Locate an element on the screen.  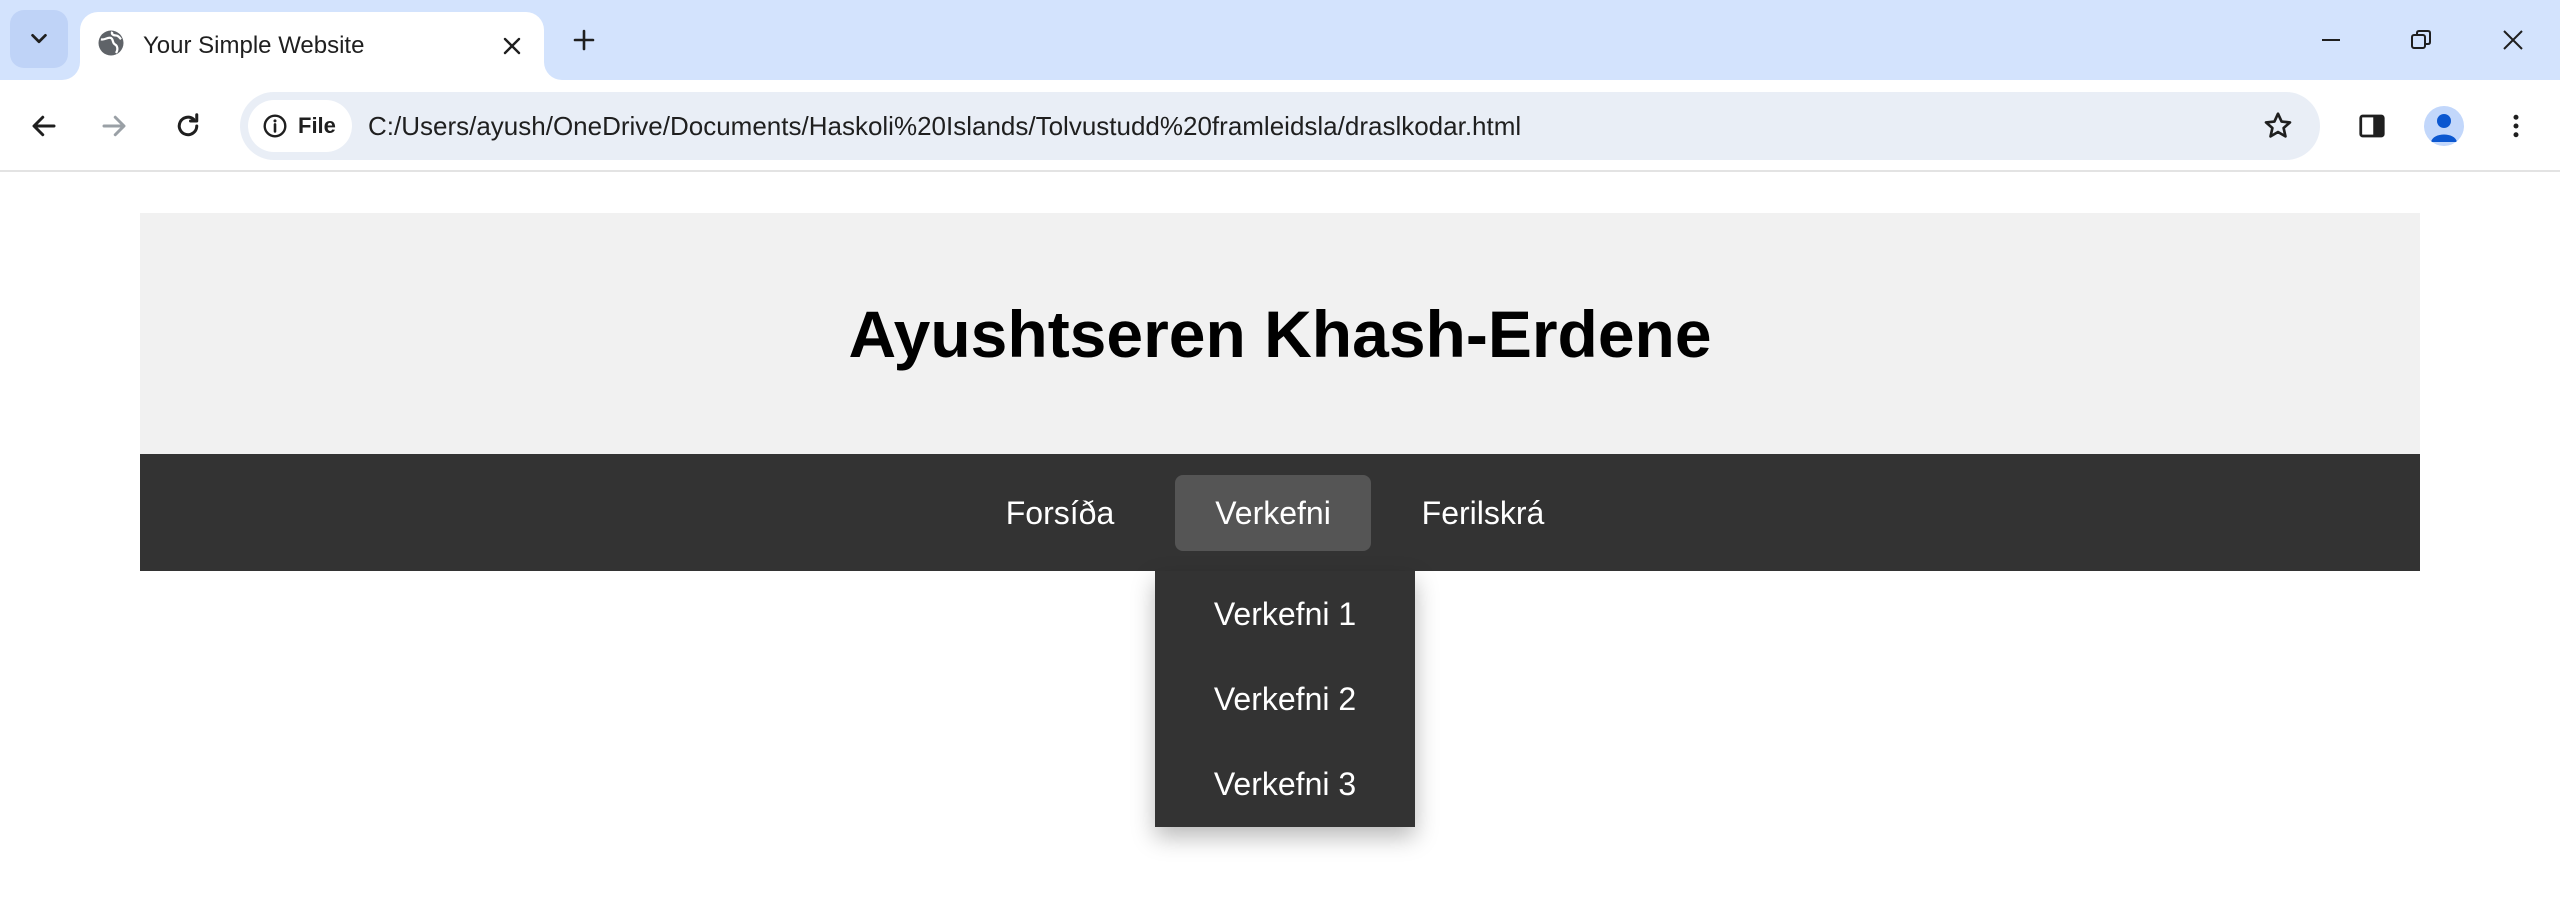
nav-link-ferilskra: Ferilskrá is located at coordinates (1483, 513).